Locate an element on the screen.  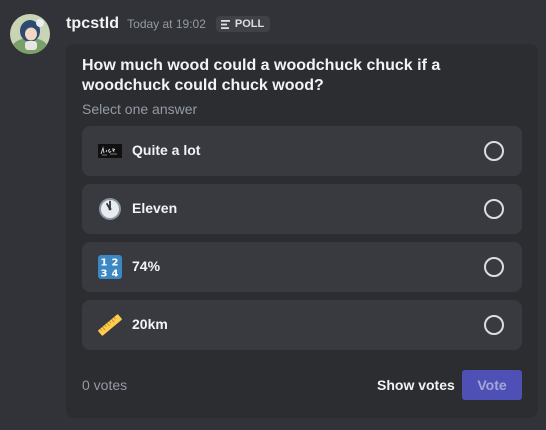
clock-eleven-icon is located at coordinates (110, 209).